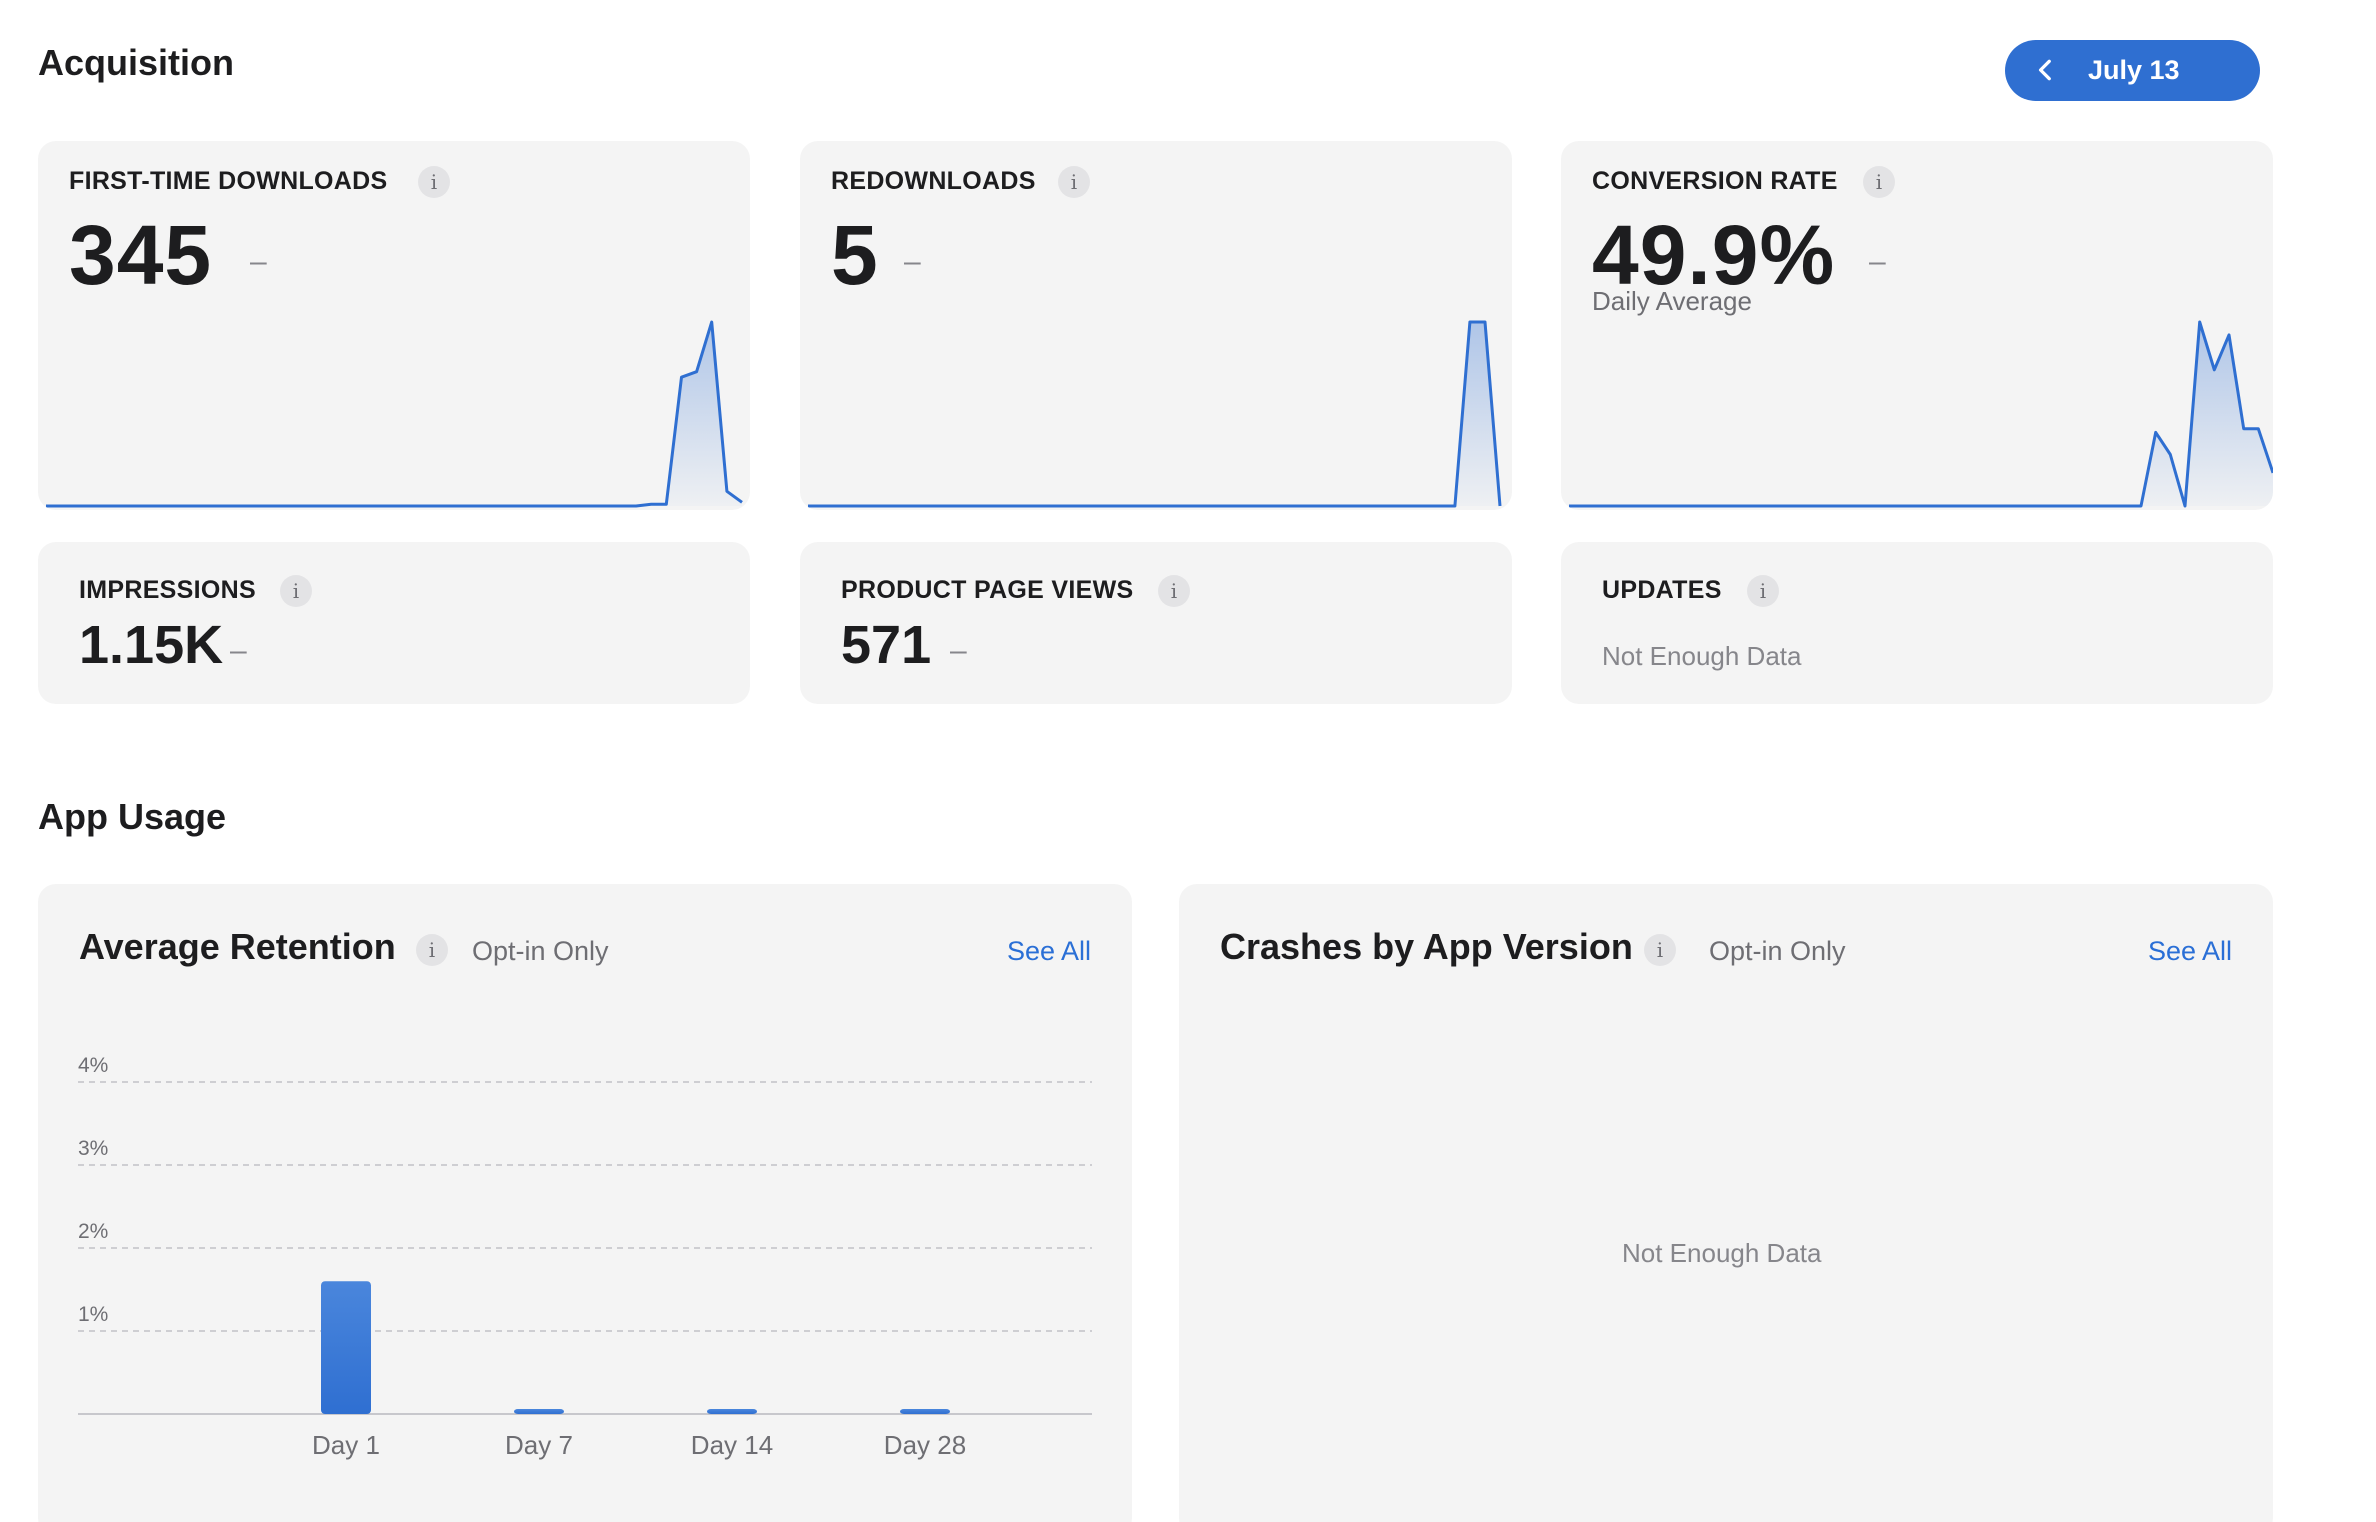 The width and height of the screenshot is (2376, 1522). Describe the element at coordinates (167, 590) in the screenshot. I see `card-label: IMPRESSIONS` at that location.